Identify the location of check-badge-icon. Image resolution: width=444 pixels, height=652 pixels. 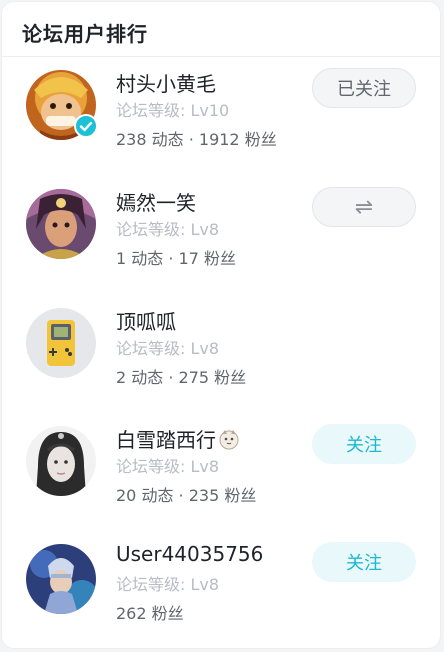
(86, 126).